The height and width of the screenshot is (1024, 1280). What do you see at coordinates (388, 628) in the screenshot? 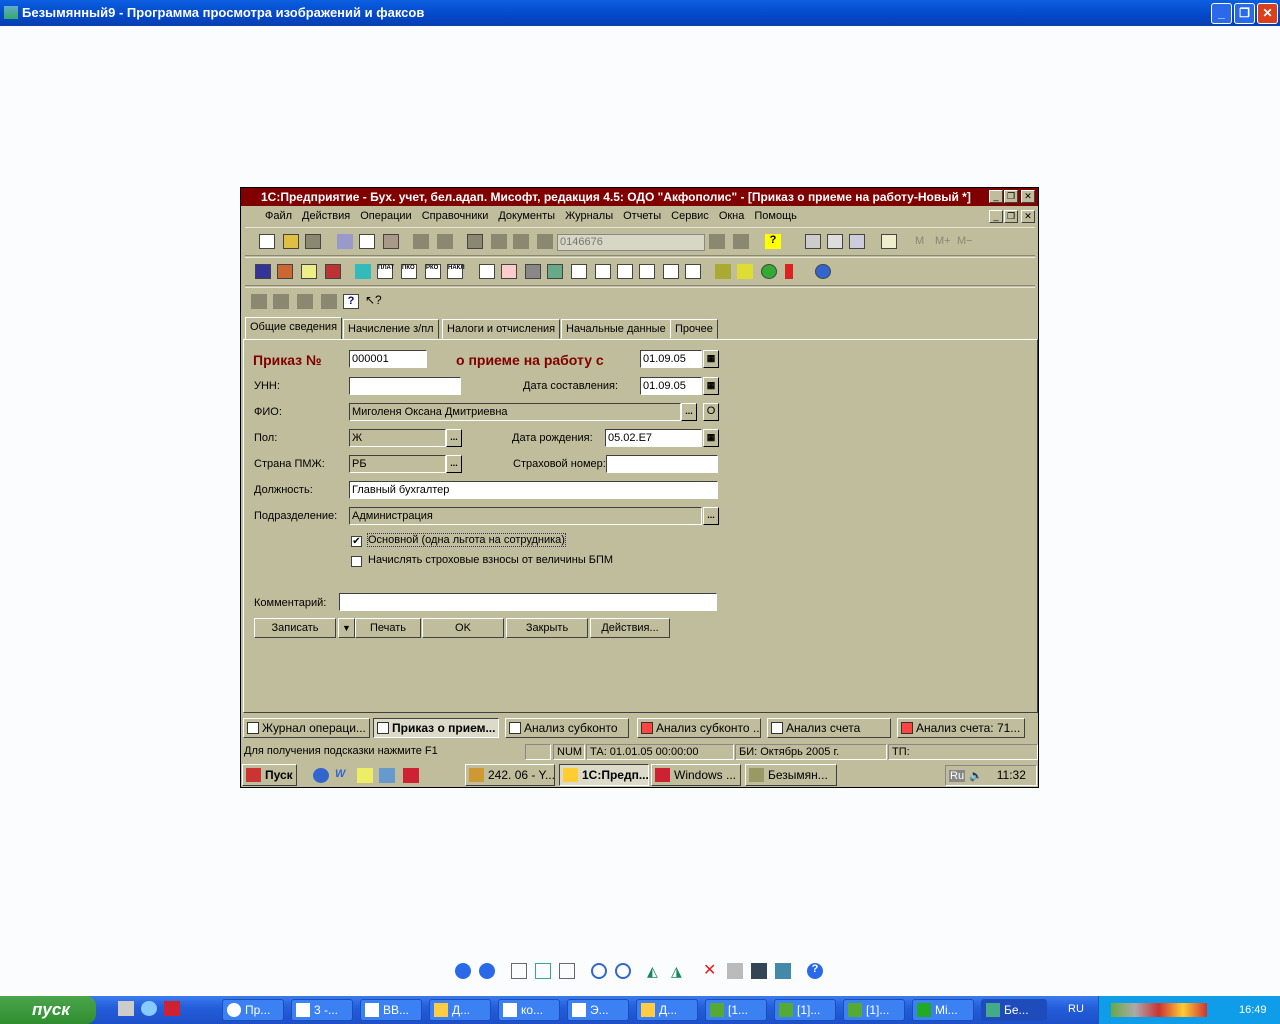
I see `print-button: Печать` at bounding box center [388, 628].